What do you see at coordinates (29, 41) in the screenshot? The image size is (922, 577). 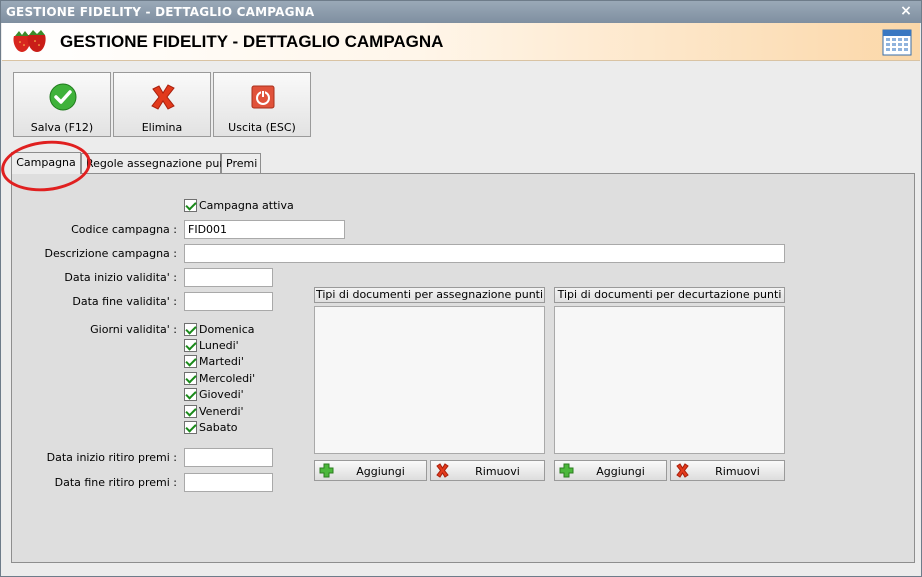 I see `strawberries-icon` at bounding box center [29, 41].